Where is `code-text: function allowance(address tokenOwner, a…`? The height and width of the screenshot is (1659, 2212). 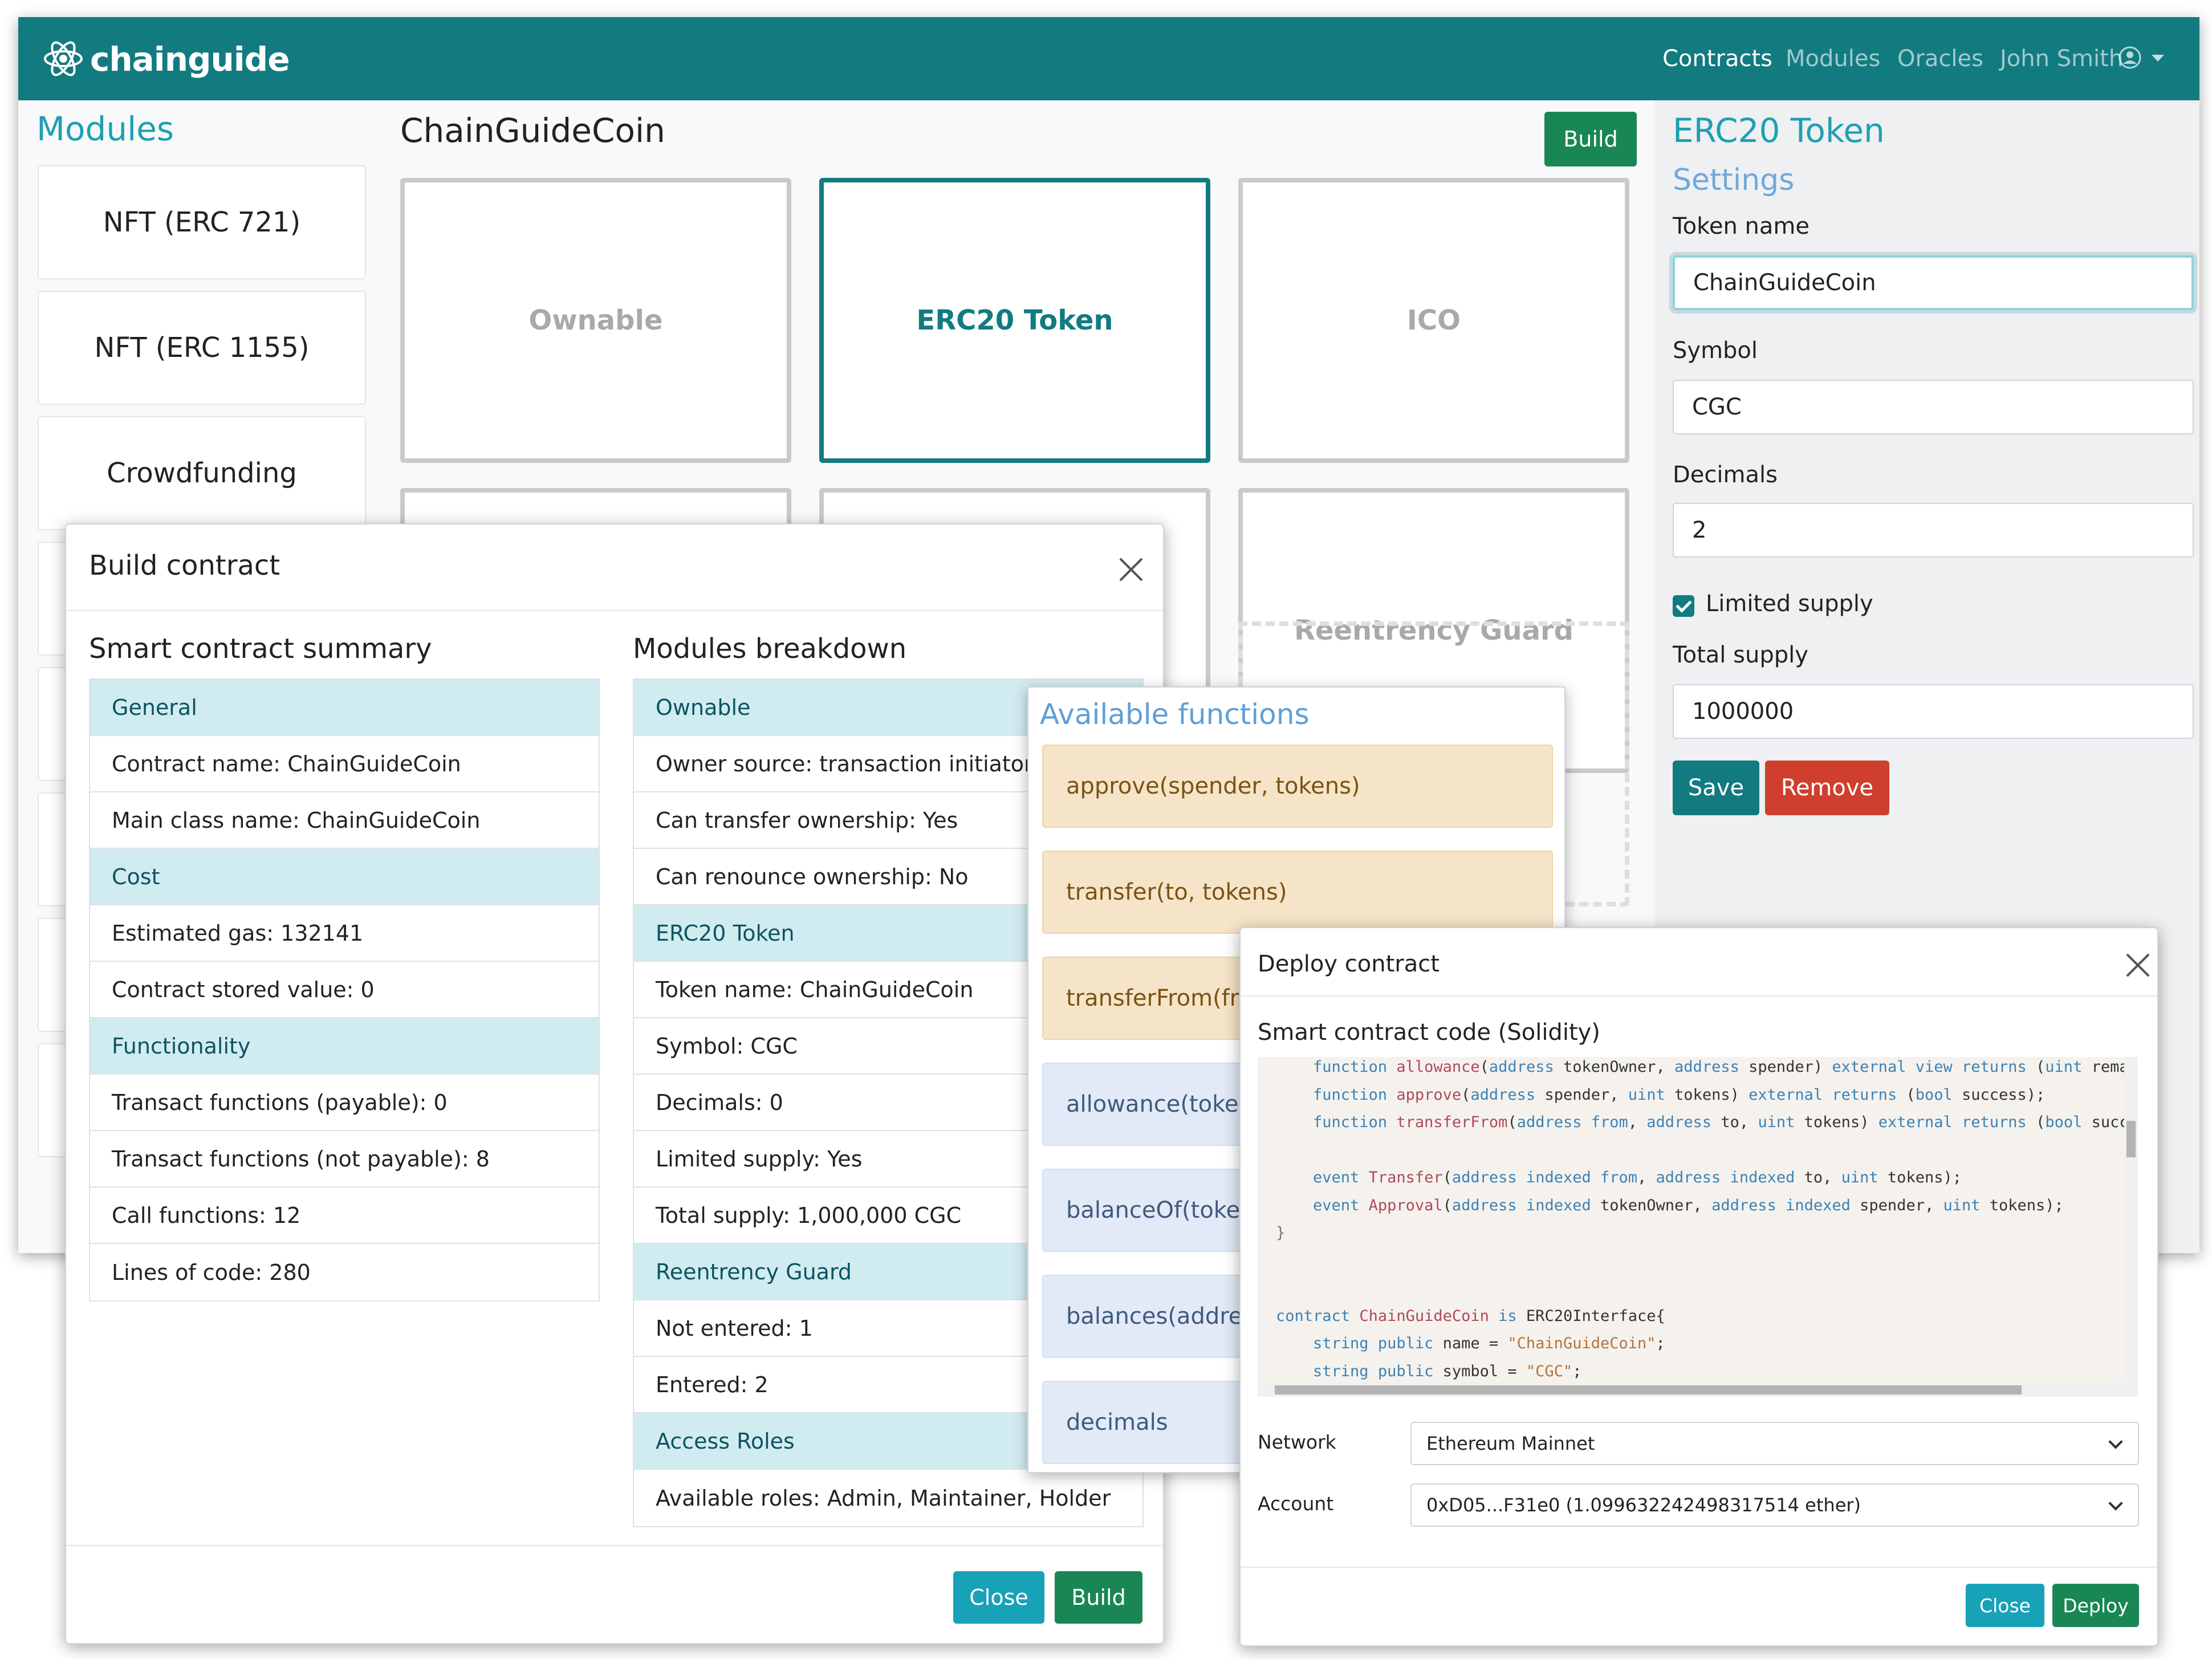 code-text: function allowance(address tokenOwner, a… is located at coordinates (1707, 1227).